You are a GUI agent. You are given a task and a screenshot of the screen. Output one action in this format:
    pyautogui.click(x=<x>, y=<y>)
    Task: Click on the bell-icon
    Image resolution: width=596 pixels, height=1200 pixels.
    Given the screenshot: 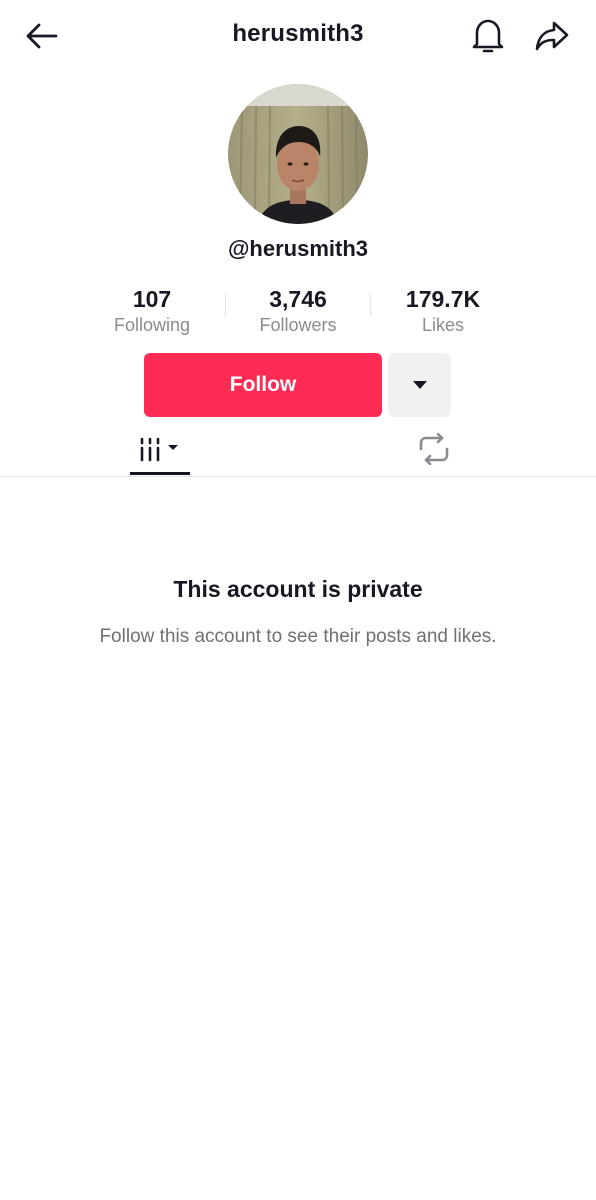 What is the action you would take?
    pyautogui.click(x=488, y=36)
    